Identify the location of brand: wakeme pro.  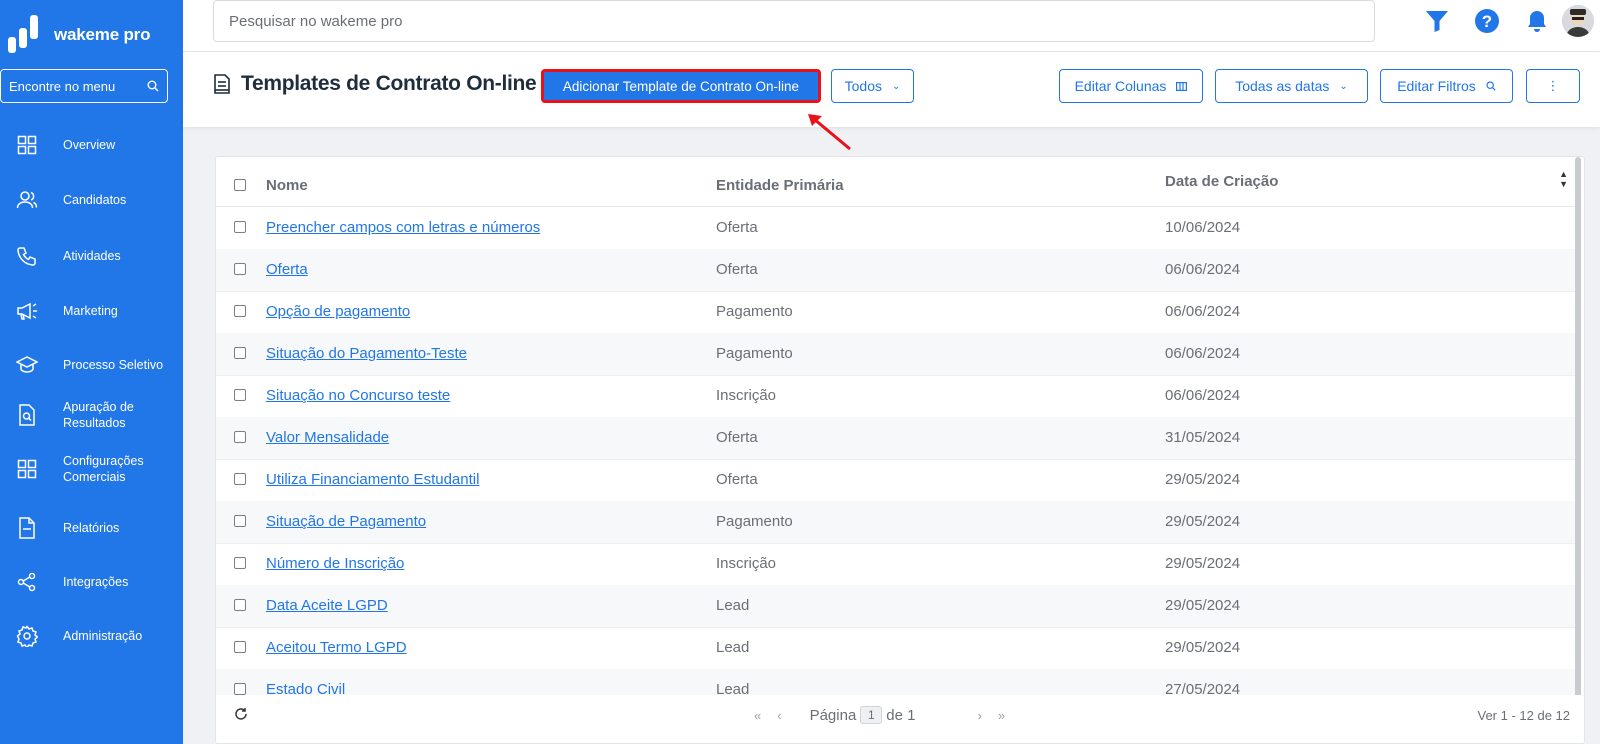
(91, 35).